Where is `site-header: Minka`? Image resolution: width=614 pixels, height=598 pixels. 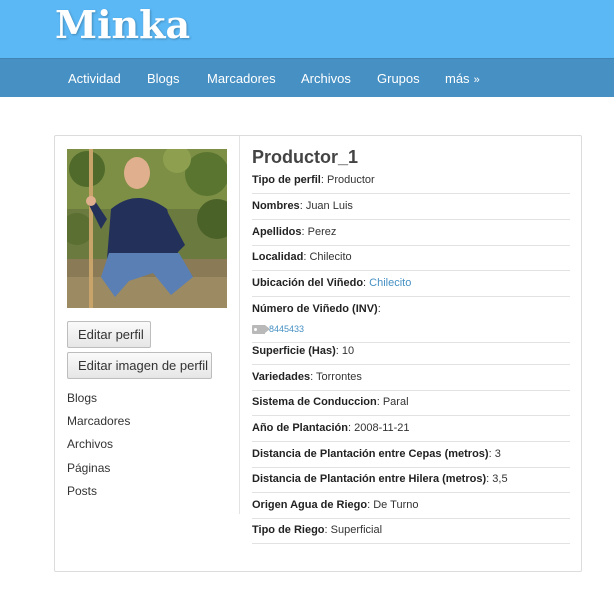 site-header: Minka is located at coordinates (307, 29).